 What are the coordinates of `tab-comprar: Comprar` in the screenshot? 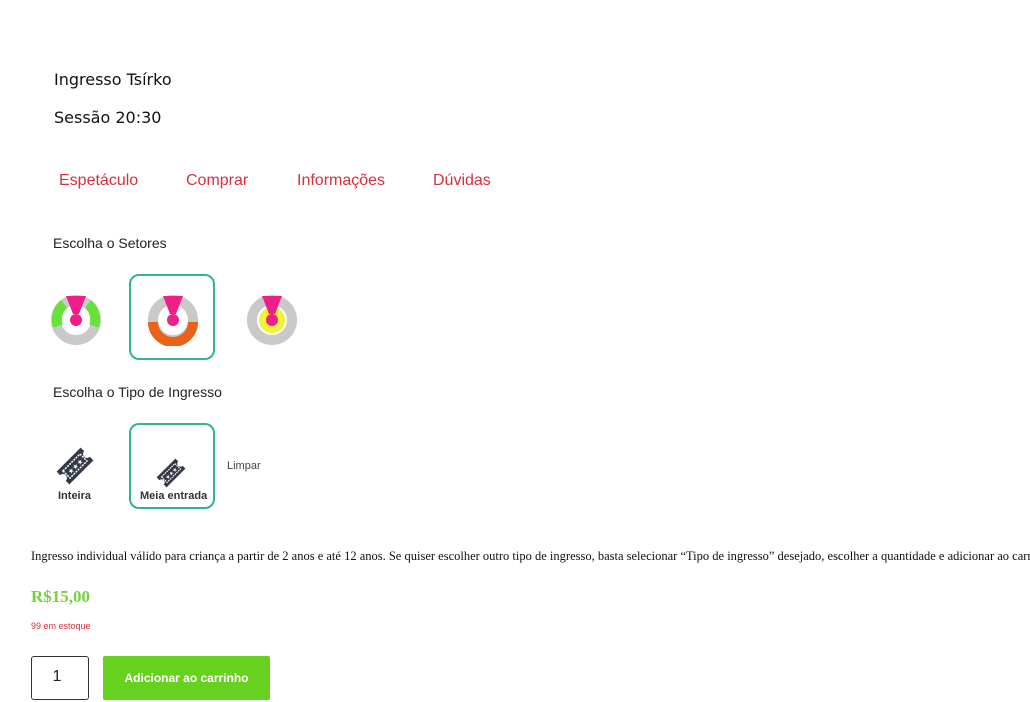 It's located at (217, 181).